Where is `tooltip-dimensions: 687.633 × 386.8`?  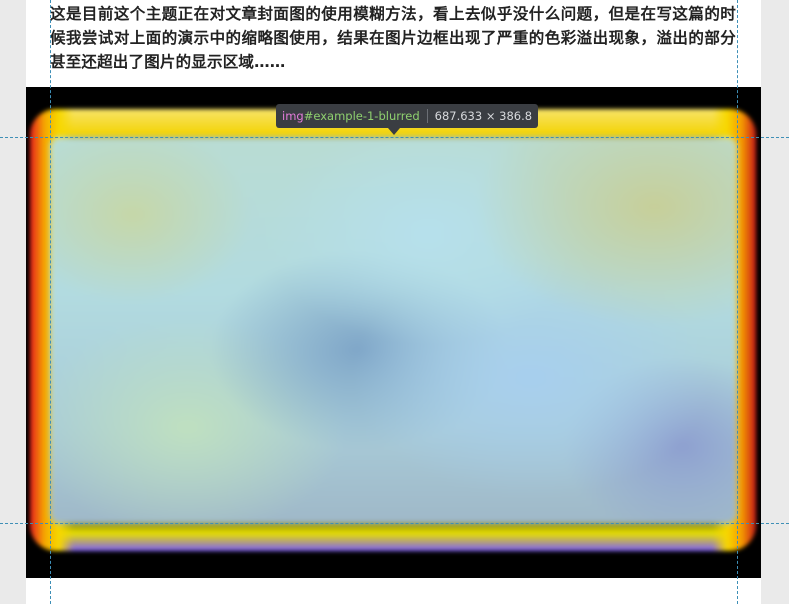
tooltip-dimensions: 687.633 × 386.8 is located at coordinates (483, 116).